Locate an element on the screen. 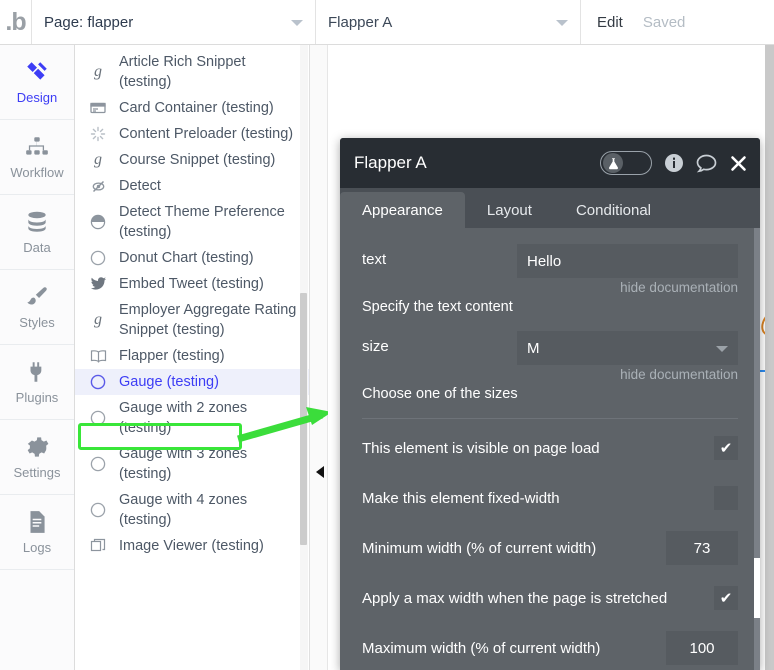  fixed-width-checkbox is located at coordinates (726, 498).